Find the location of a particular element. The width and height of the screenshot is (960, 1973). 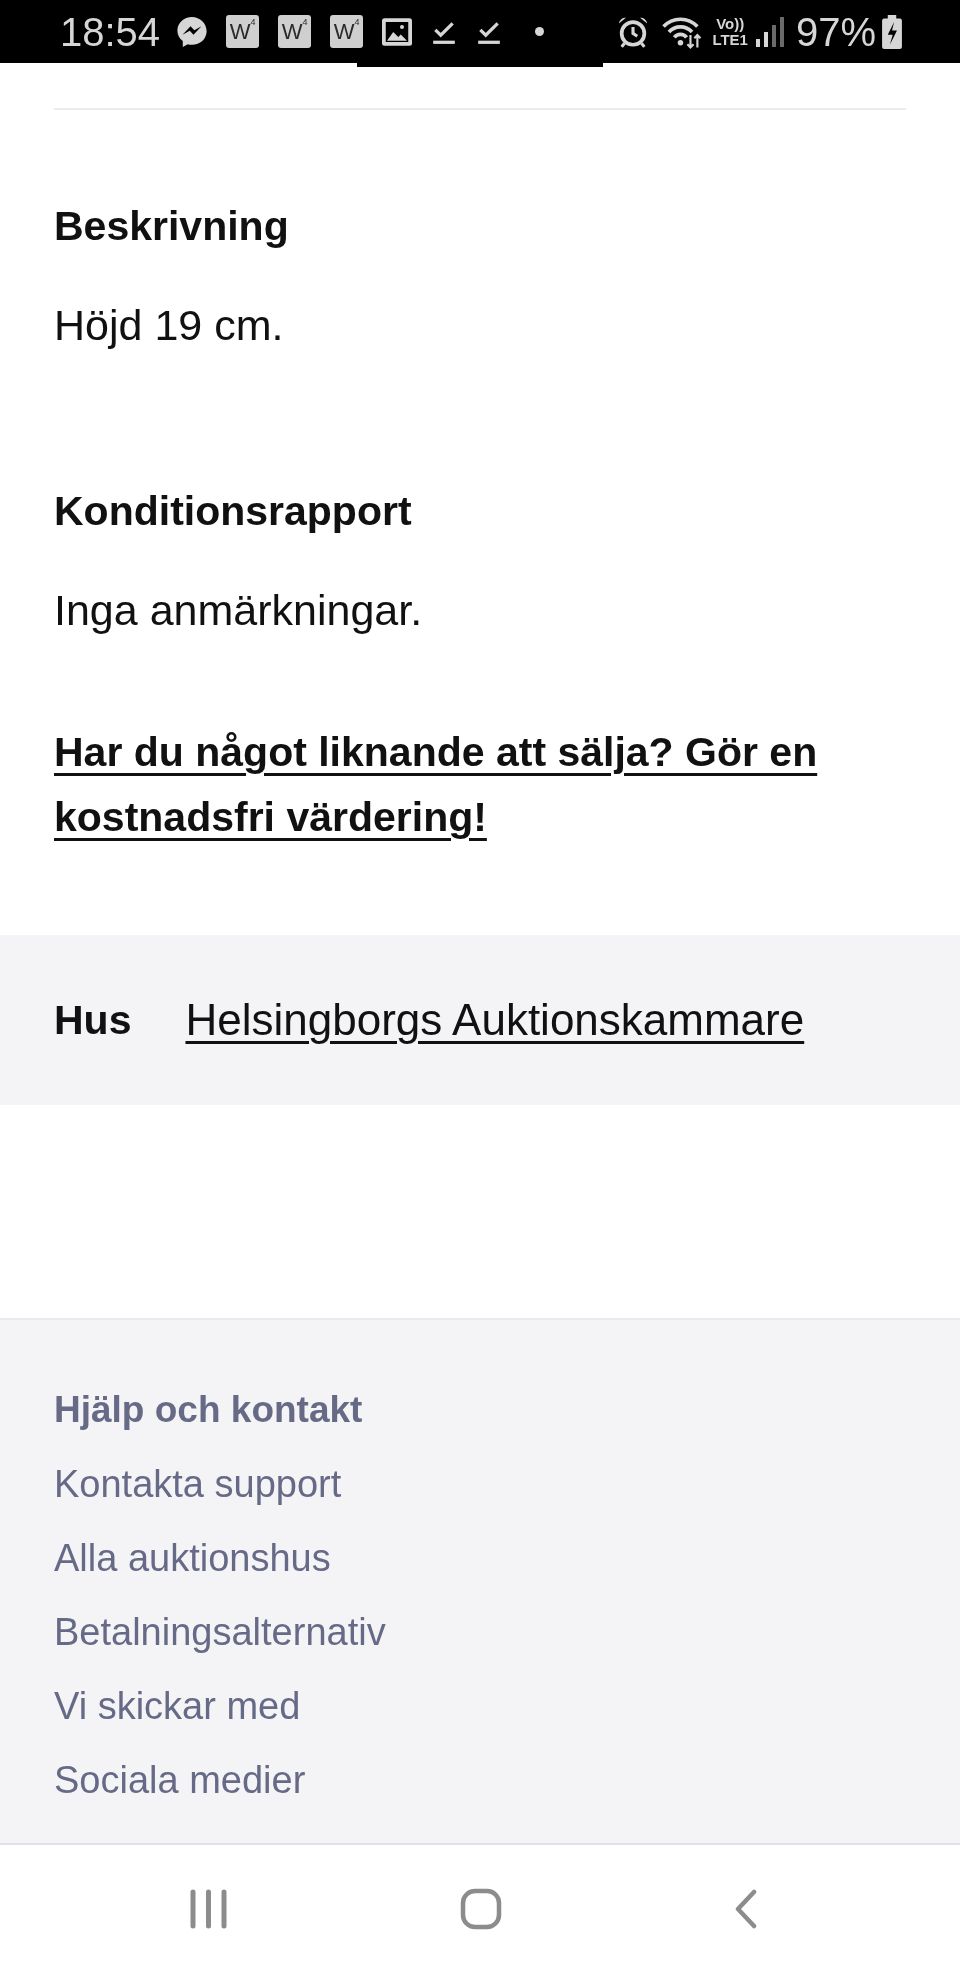

footer-link: Vi skickar med is located at coordinates (177, 1706).